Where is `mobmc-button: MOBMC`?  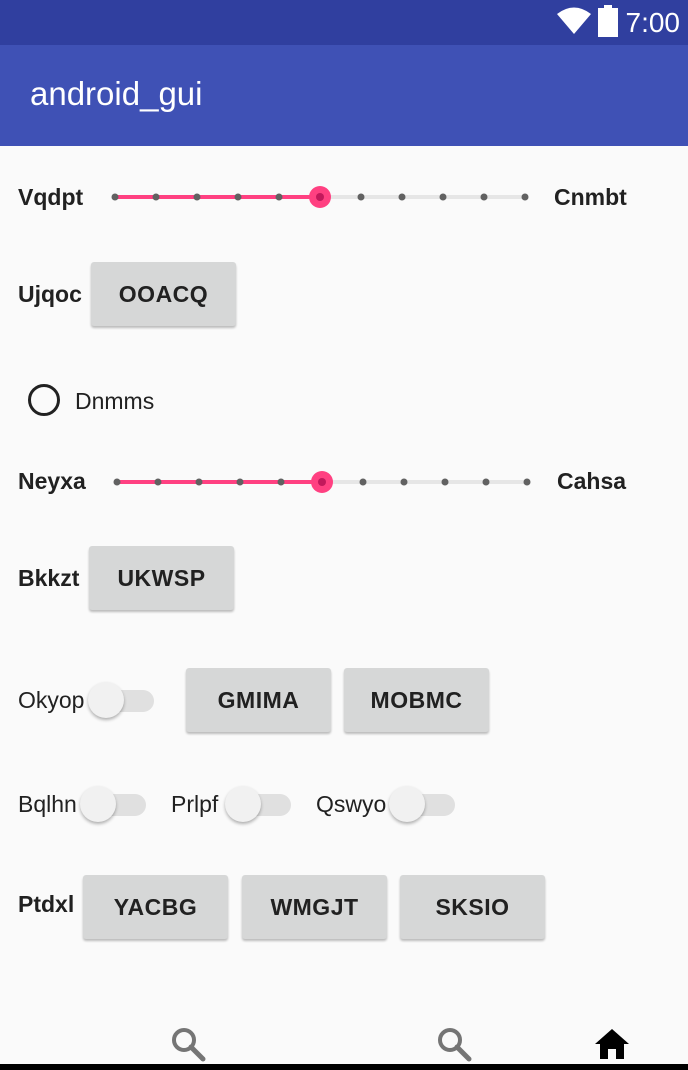
mobmc-button: MOBMC is located at coordinates (416, 700).